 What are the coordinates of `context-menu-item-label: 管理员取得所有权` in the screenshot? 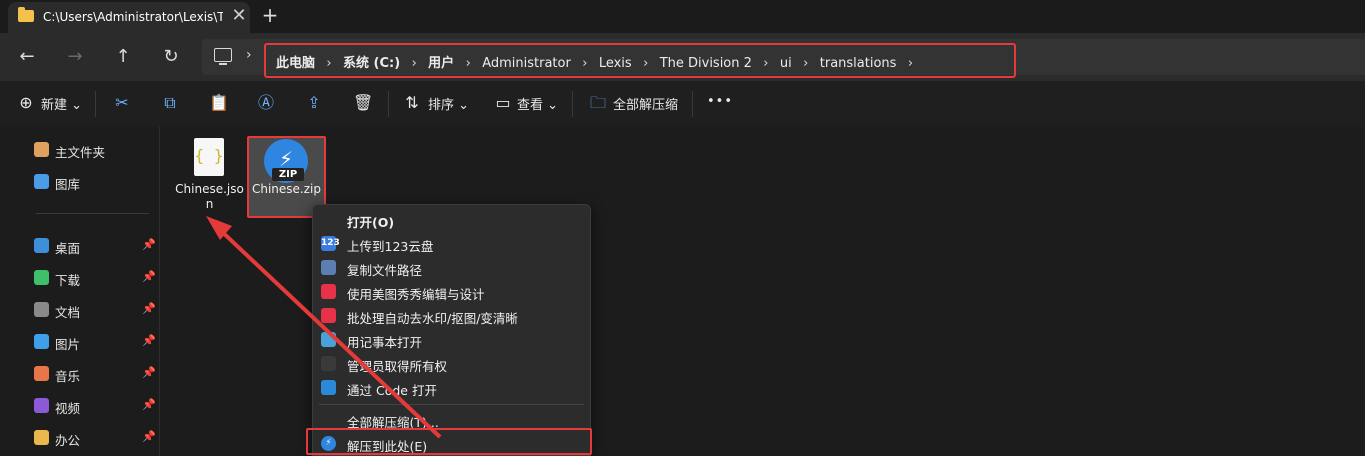 It's located at (397, 366).